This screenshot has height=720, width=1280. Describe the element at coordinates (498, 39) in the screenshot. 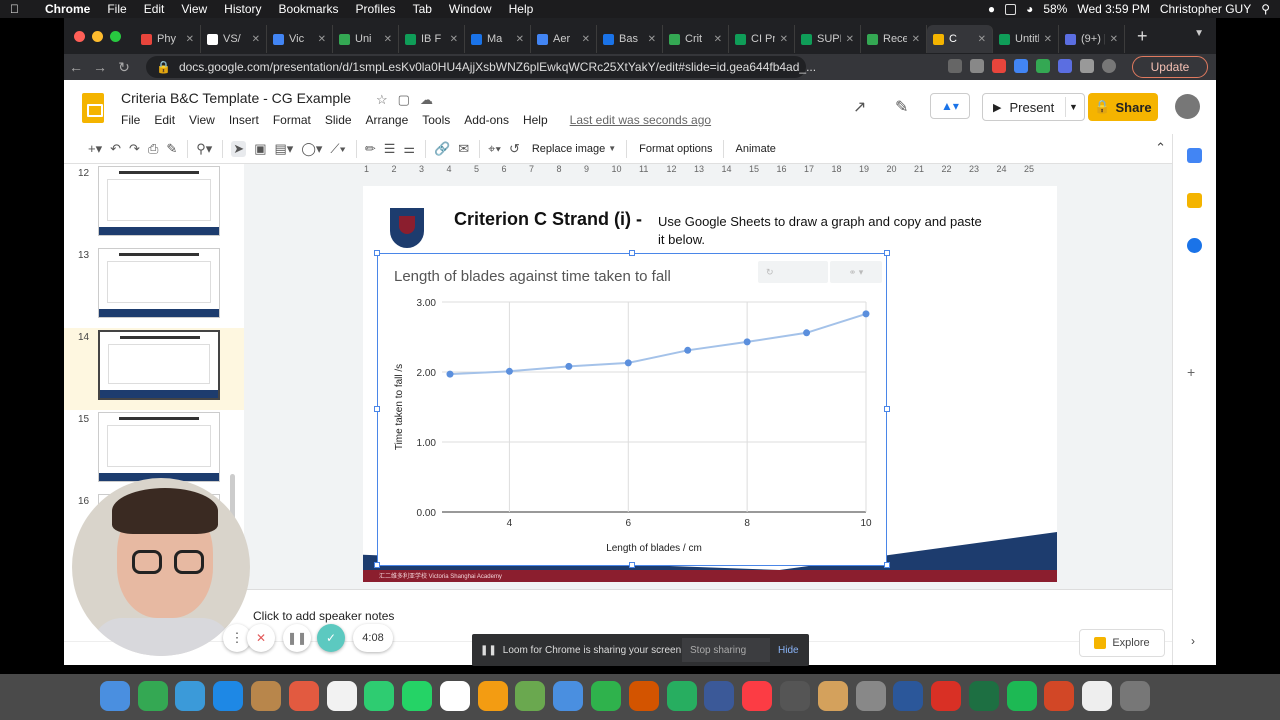

I see `browser-tab: Ma ✕` at that location.